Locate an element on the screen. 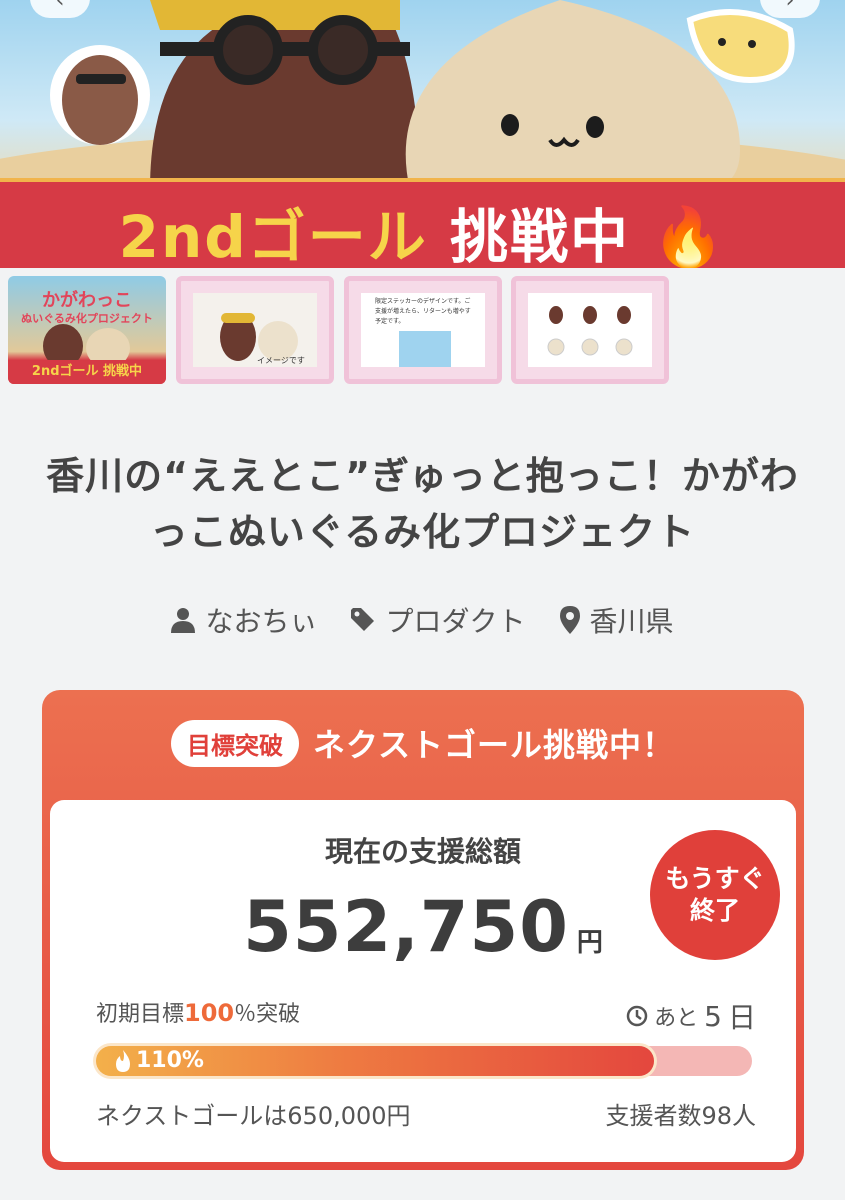 The height and width of the screenshot is (1200, 845). initial-goal-text: 初期目標100％突破 is located at coordinates (198, 1012).